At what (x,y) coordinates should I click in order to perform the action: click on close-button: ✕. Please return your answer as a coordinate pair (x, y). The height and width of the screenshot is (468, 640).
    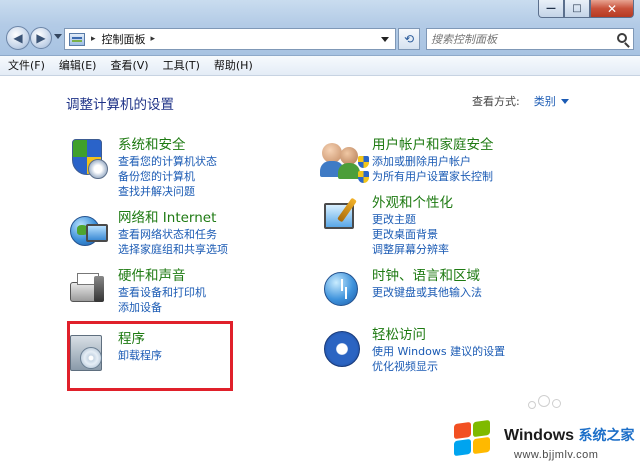
    Looking at the image, I should click on (612, 9).